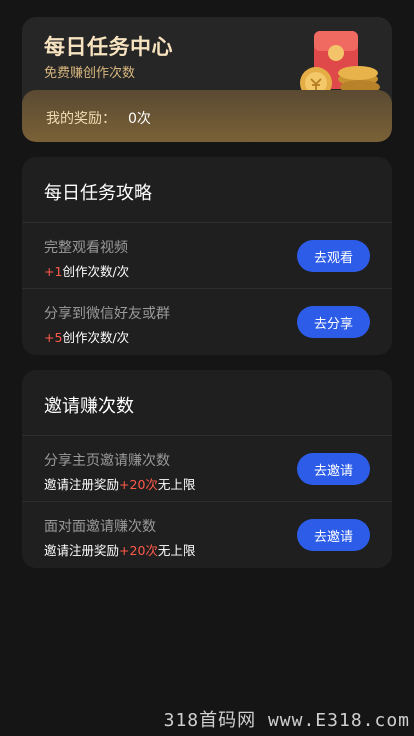 The image size is (414, 736). What do you see at coordinates (333, 256) in the screenshot?
I see `watch-video-button: 去观看` at bounding box center [333, 256].